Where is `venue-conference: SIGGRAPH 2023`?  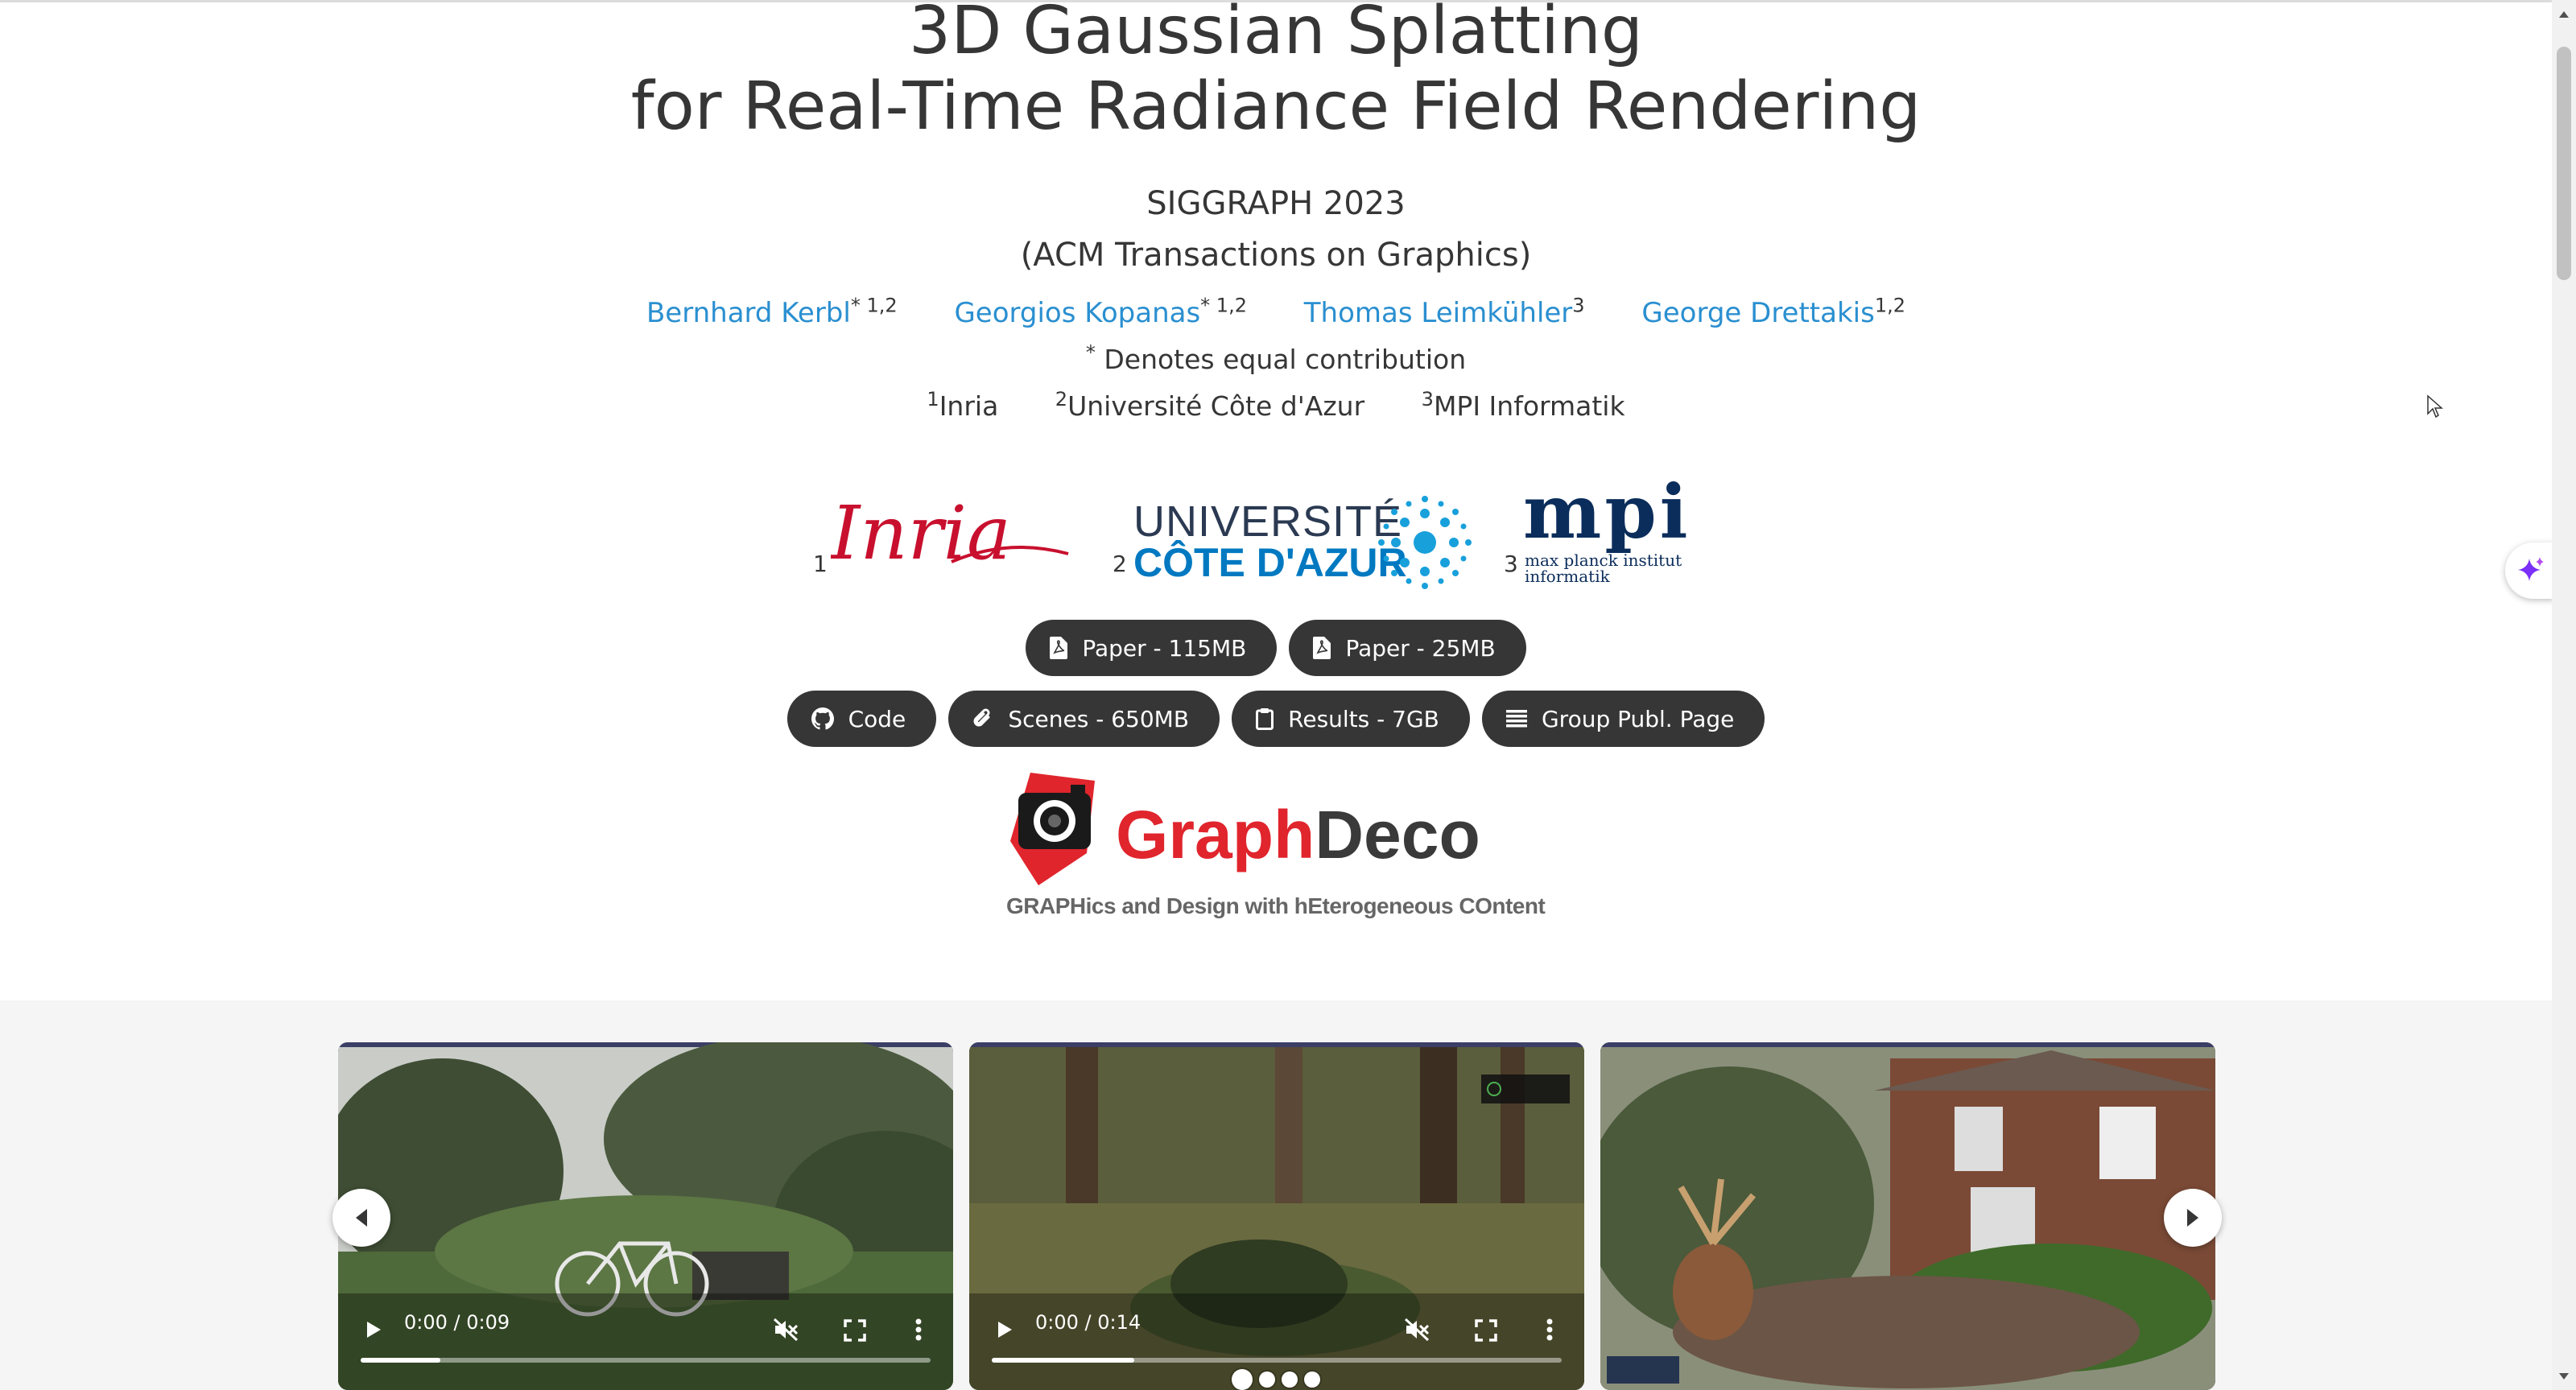
venue-conference: SIGGRAPH 2023 is located at coordinates (1276, 203).